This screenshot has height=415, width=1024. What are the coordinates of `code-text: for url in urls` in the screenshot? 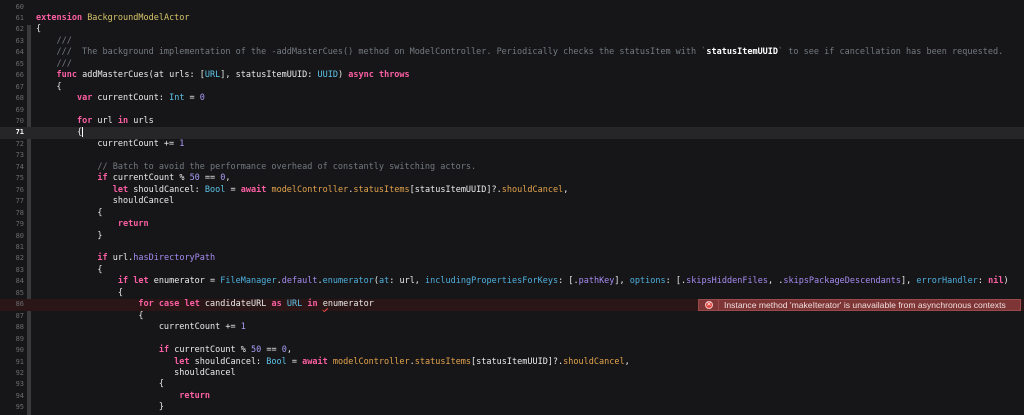 It's located at (95, 121).